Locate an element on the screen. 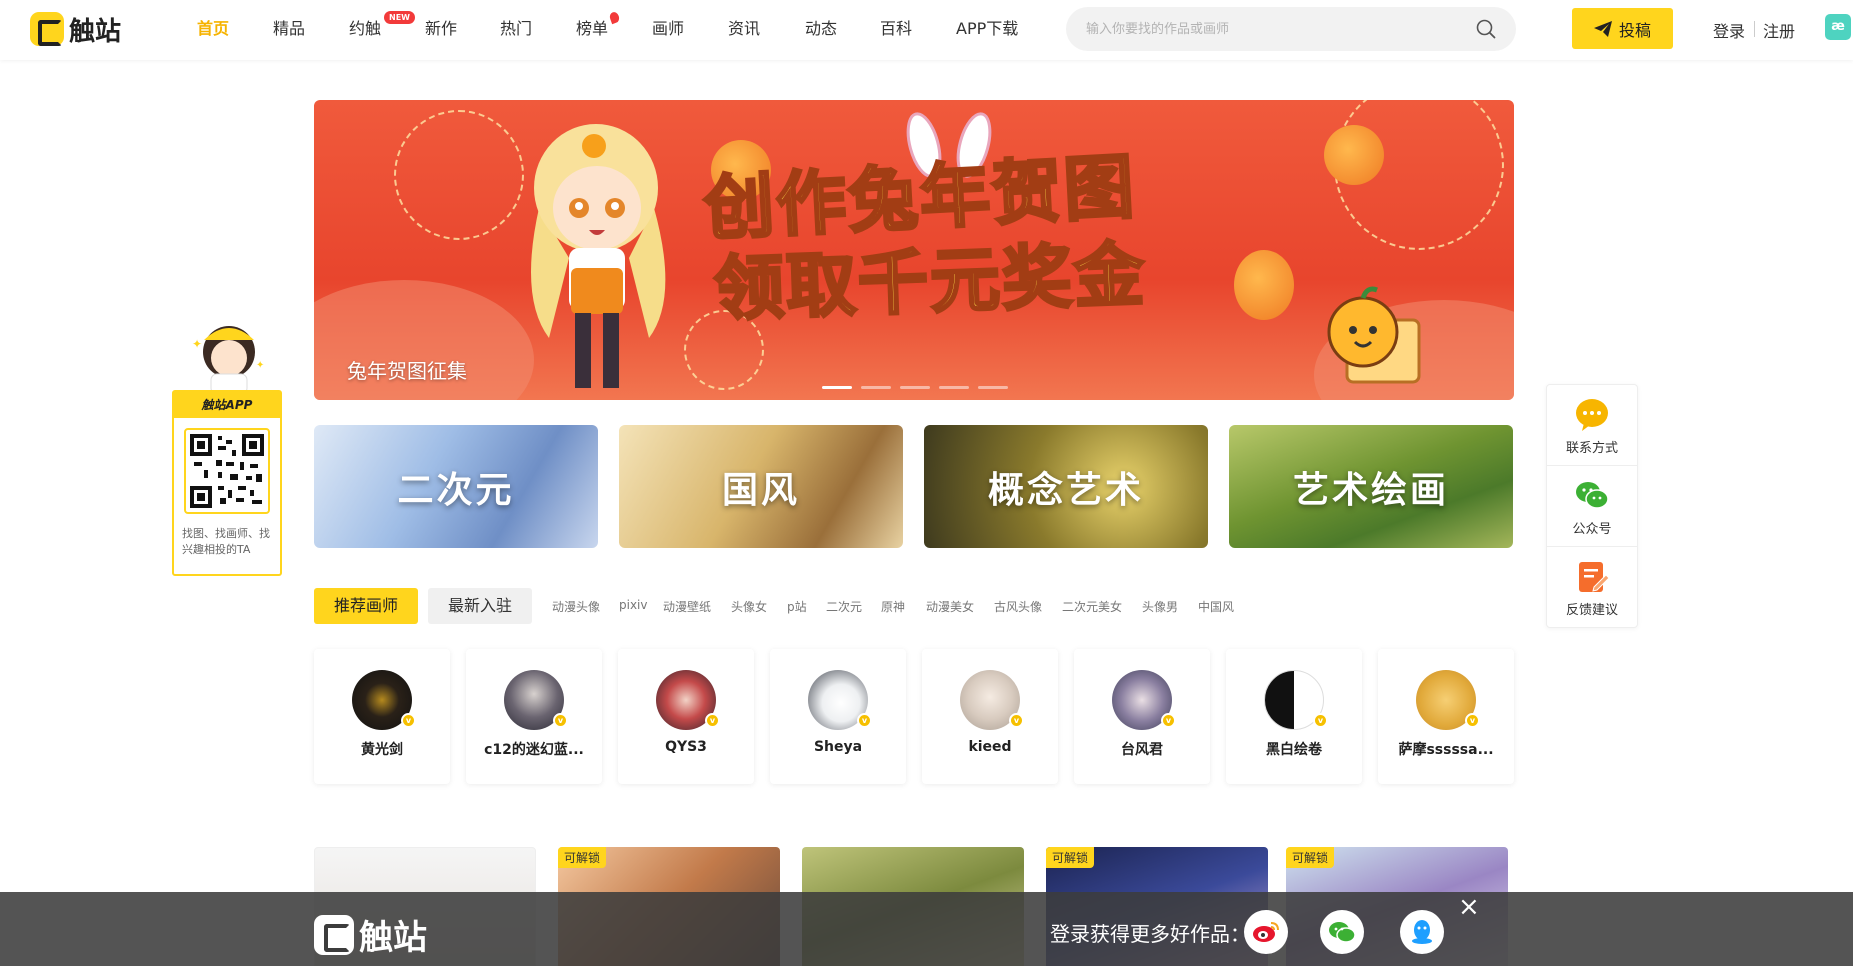 The image size is (1853, 966). search-box is located at coordinates (1291, 29).